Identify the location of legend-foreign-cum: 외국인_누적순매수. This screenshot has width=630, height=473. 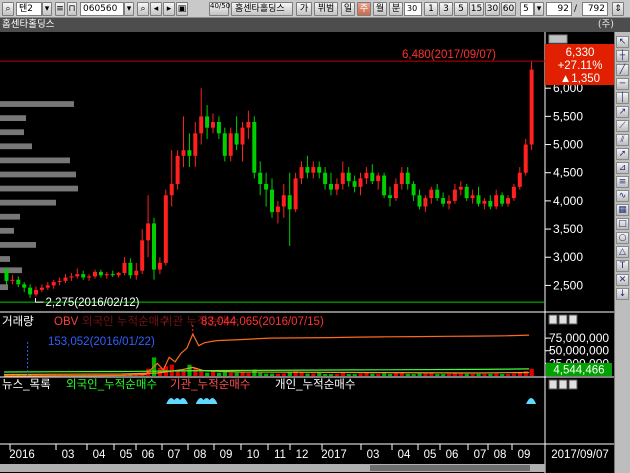
(111, 384).